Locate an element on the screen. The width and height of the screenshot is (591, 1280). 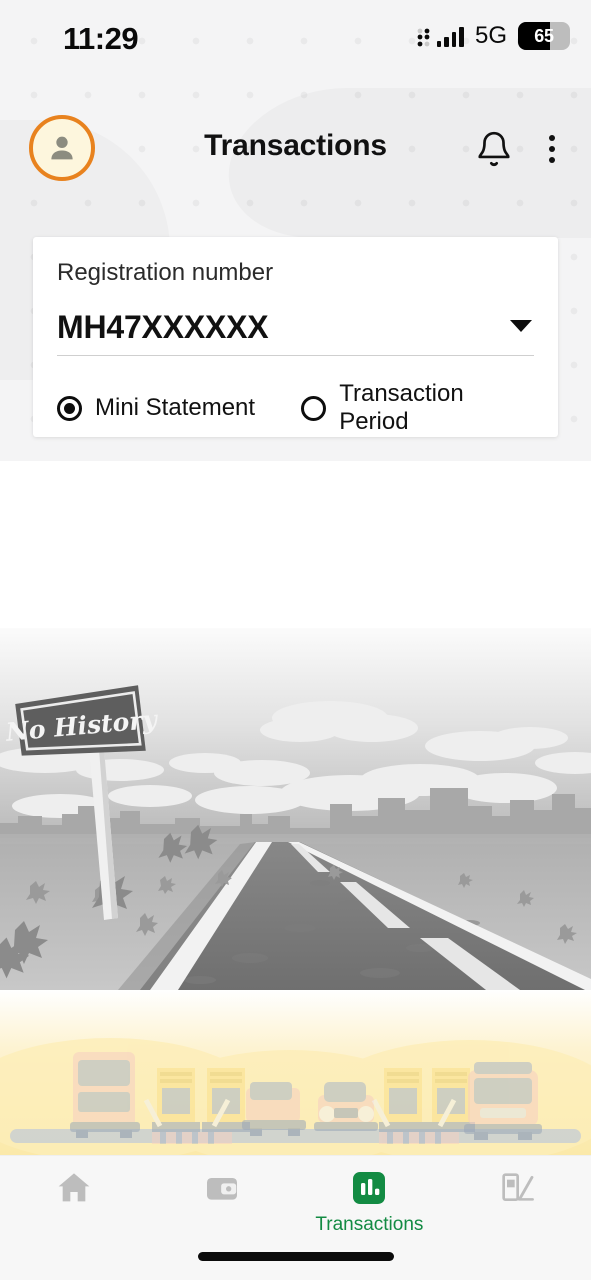
nav-item-home is located at coordinates (74, 1202).